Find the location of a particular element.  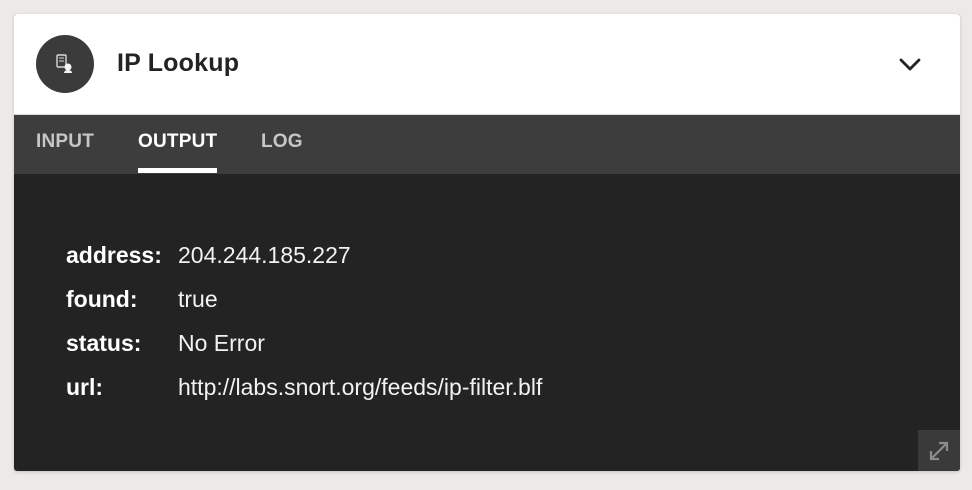

output-key: address: is located at coordinates (114, 255).